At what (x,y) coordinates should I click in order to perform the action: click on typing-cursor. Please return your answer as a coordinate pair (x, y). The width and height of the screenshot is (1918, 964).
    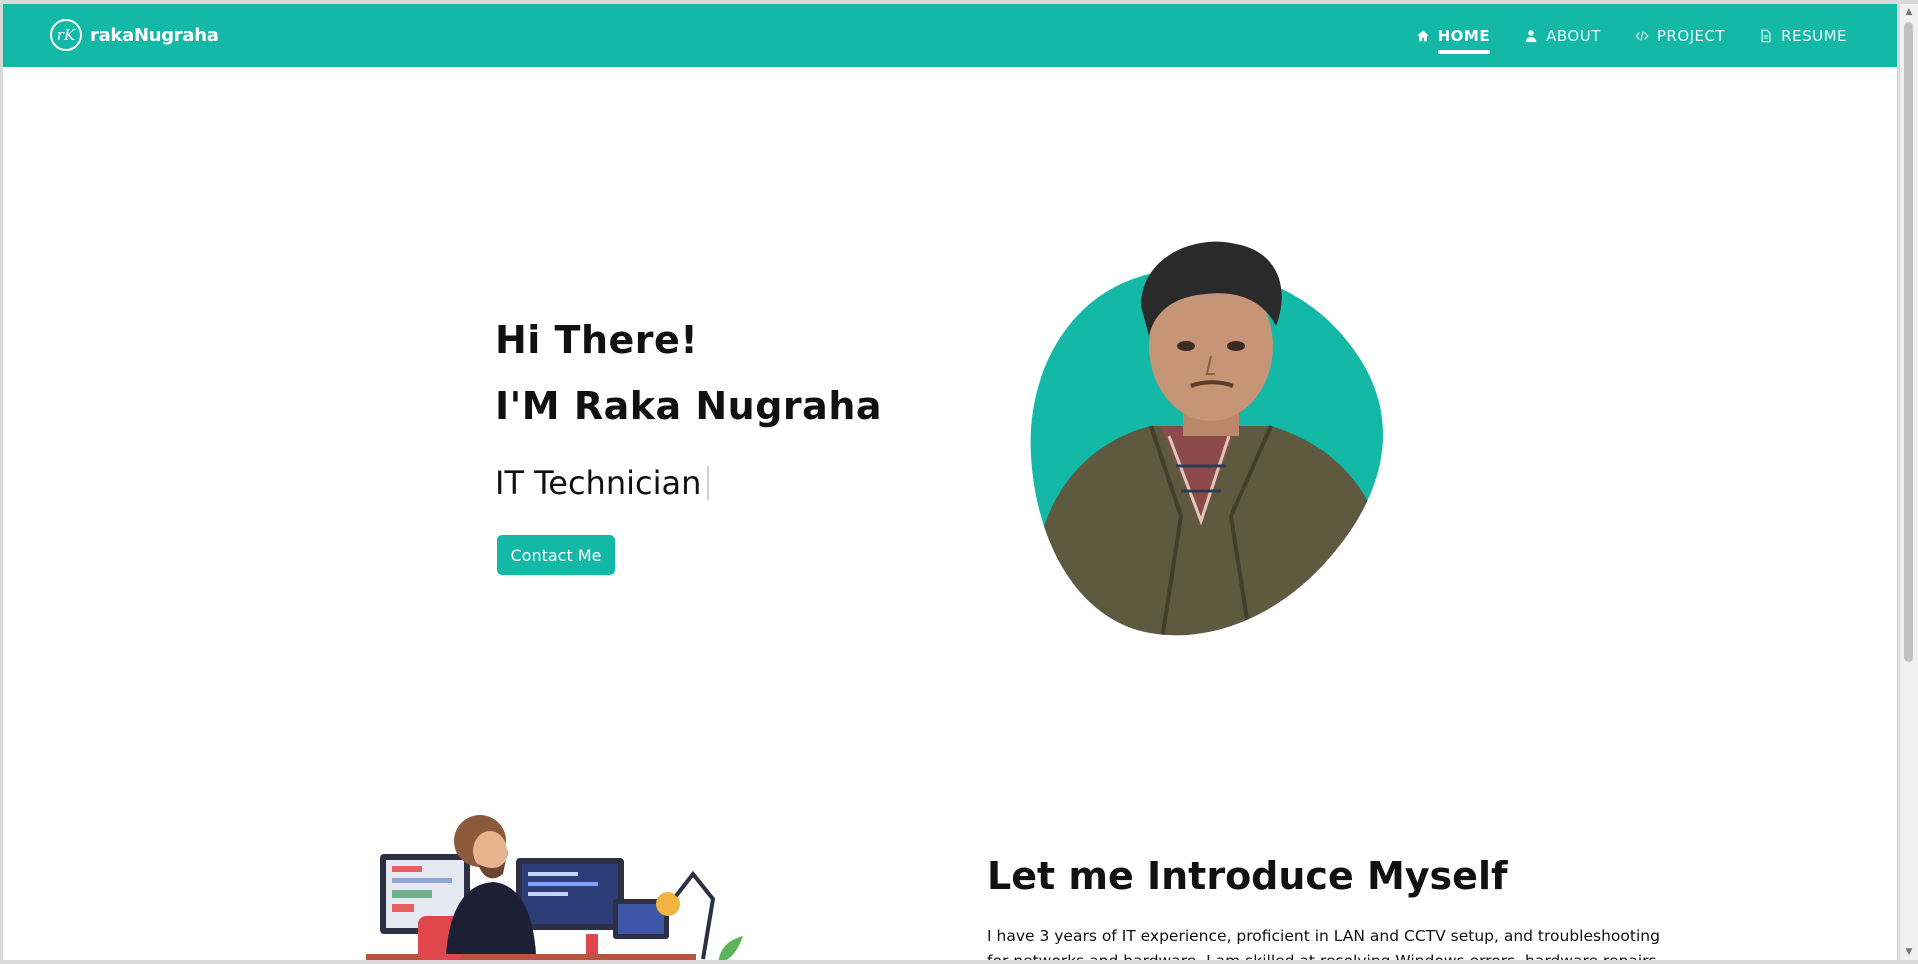
    Looking at the image, I should click on (708, 483).